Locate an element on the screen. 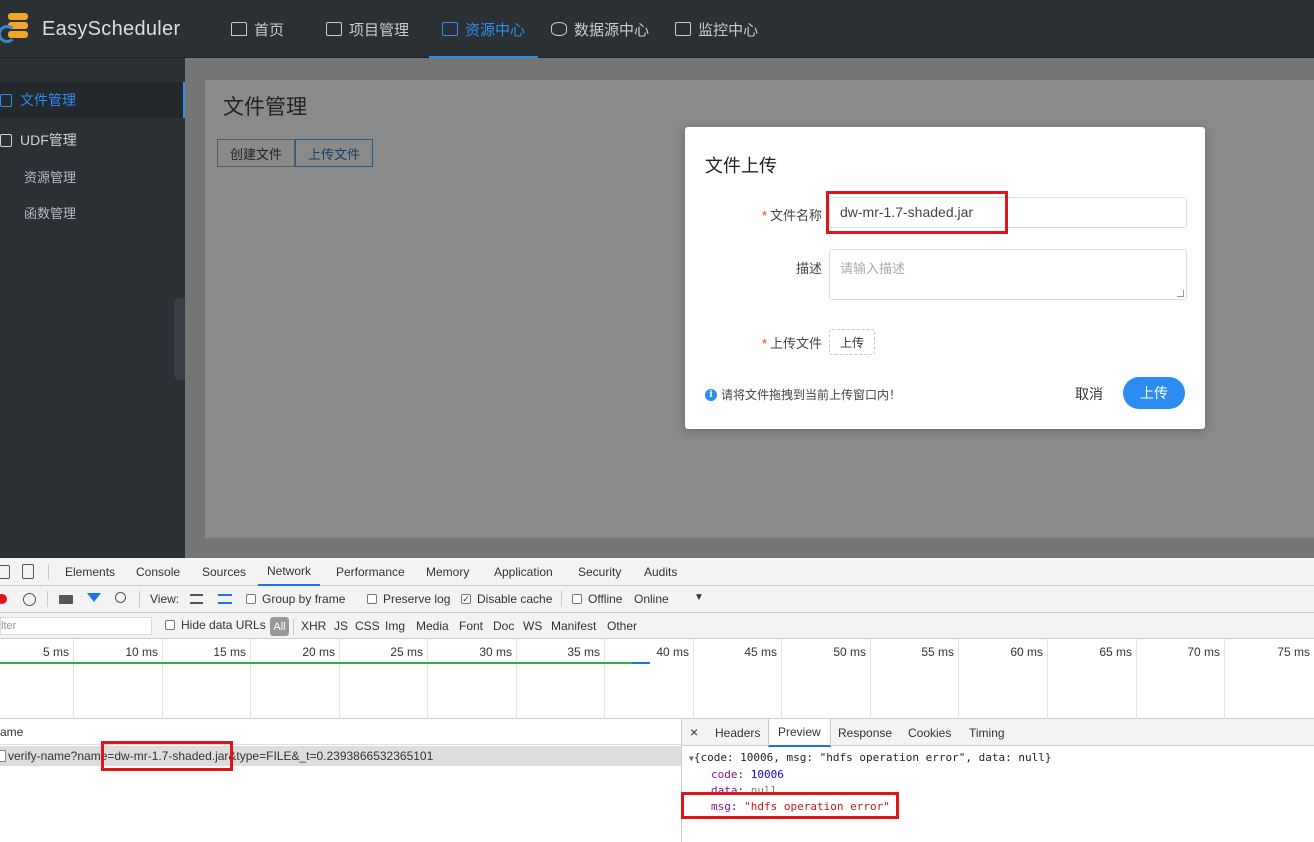 This screenshot has height=842, width=1314. group-by-frame-checkbox: Group by frame is located at coordinates (295, 599).